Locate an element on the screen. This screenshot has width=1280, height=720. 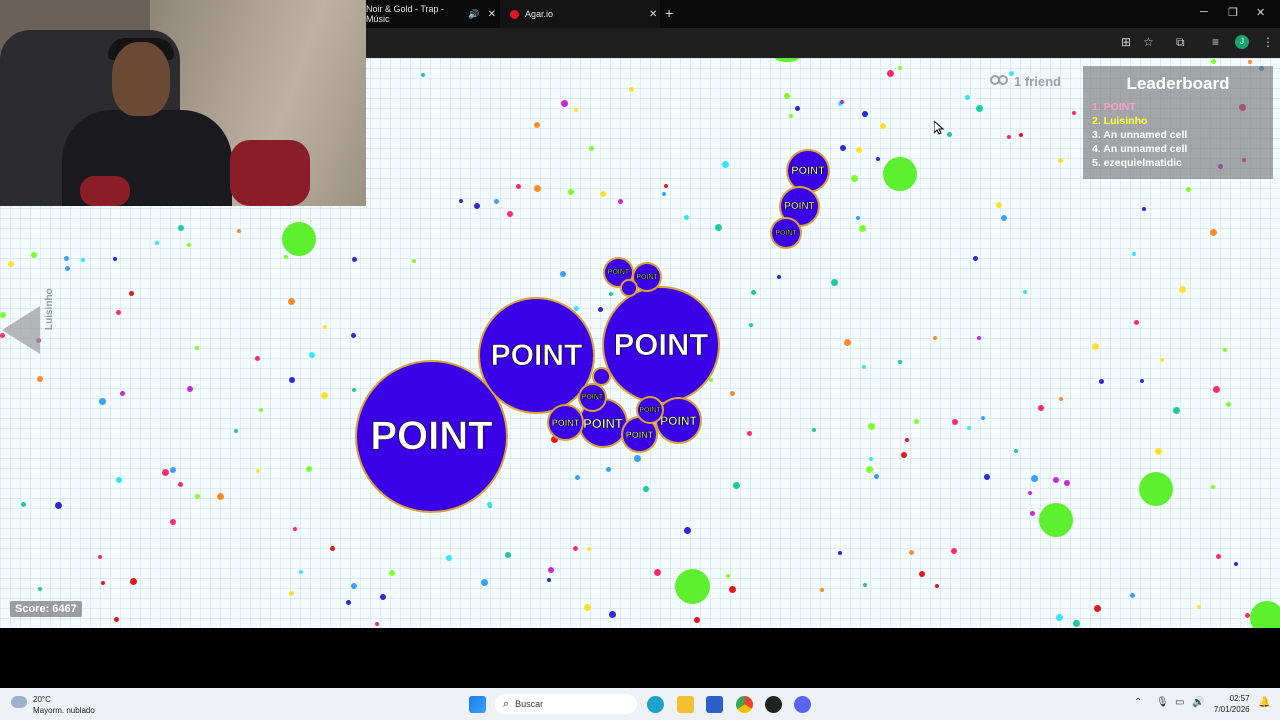
tab-agario-close-icon: ✕ is located at coordinates (653, 14).